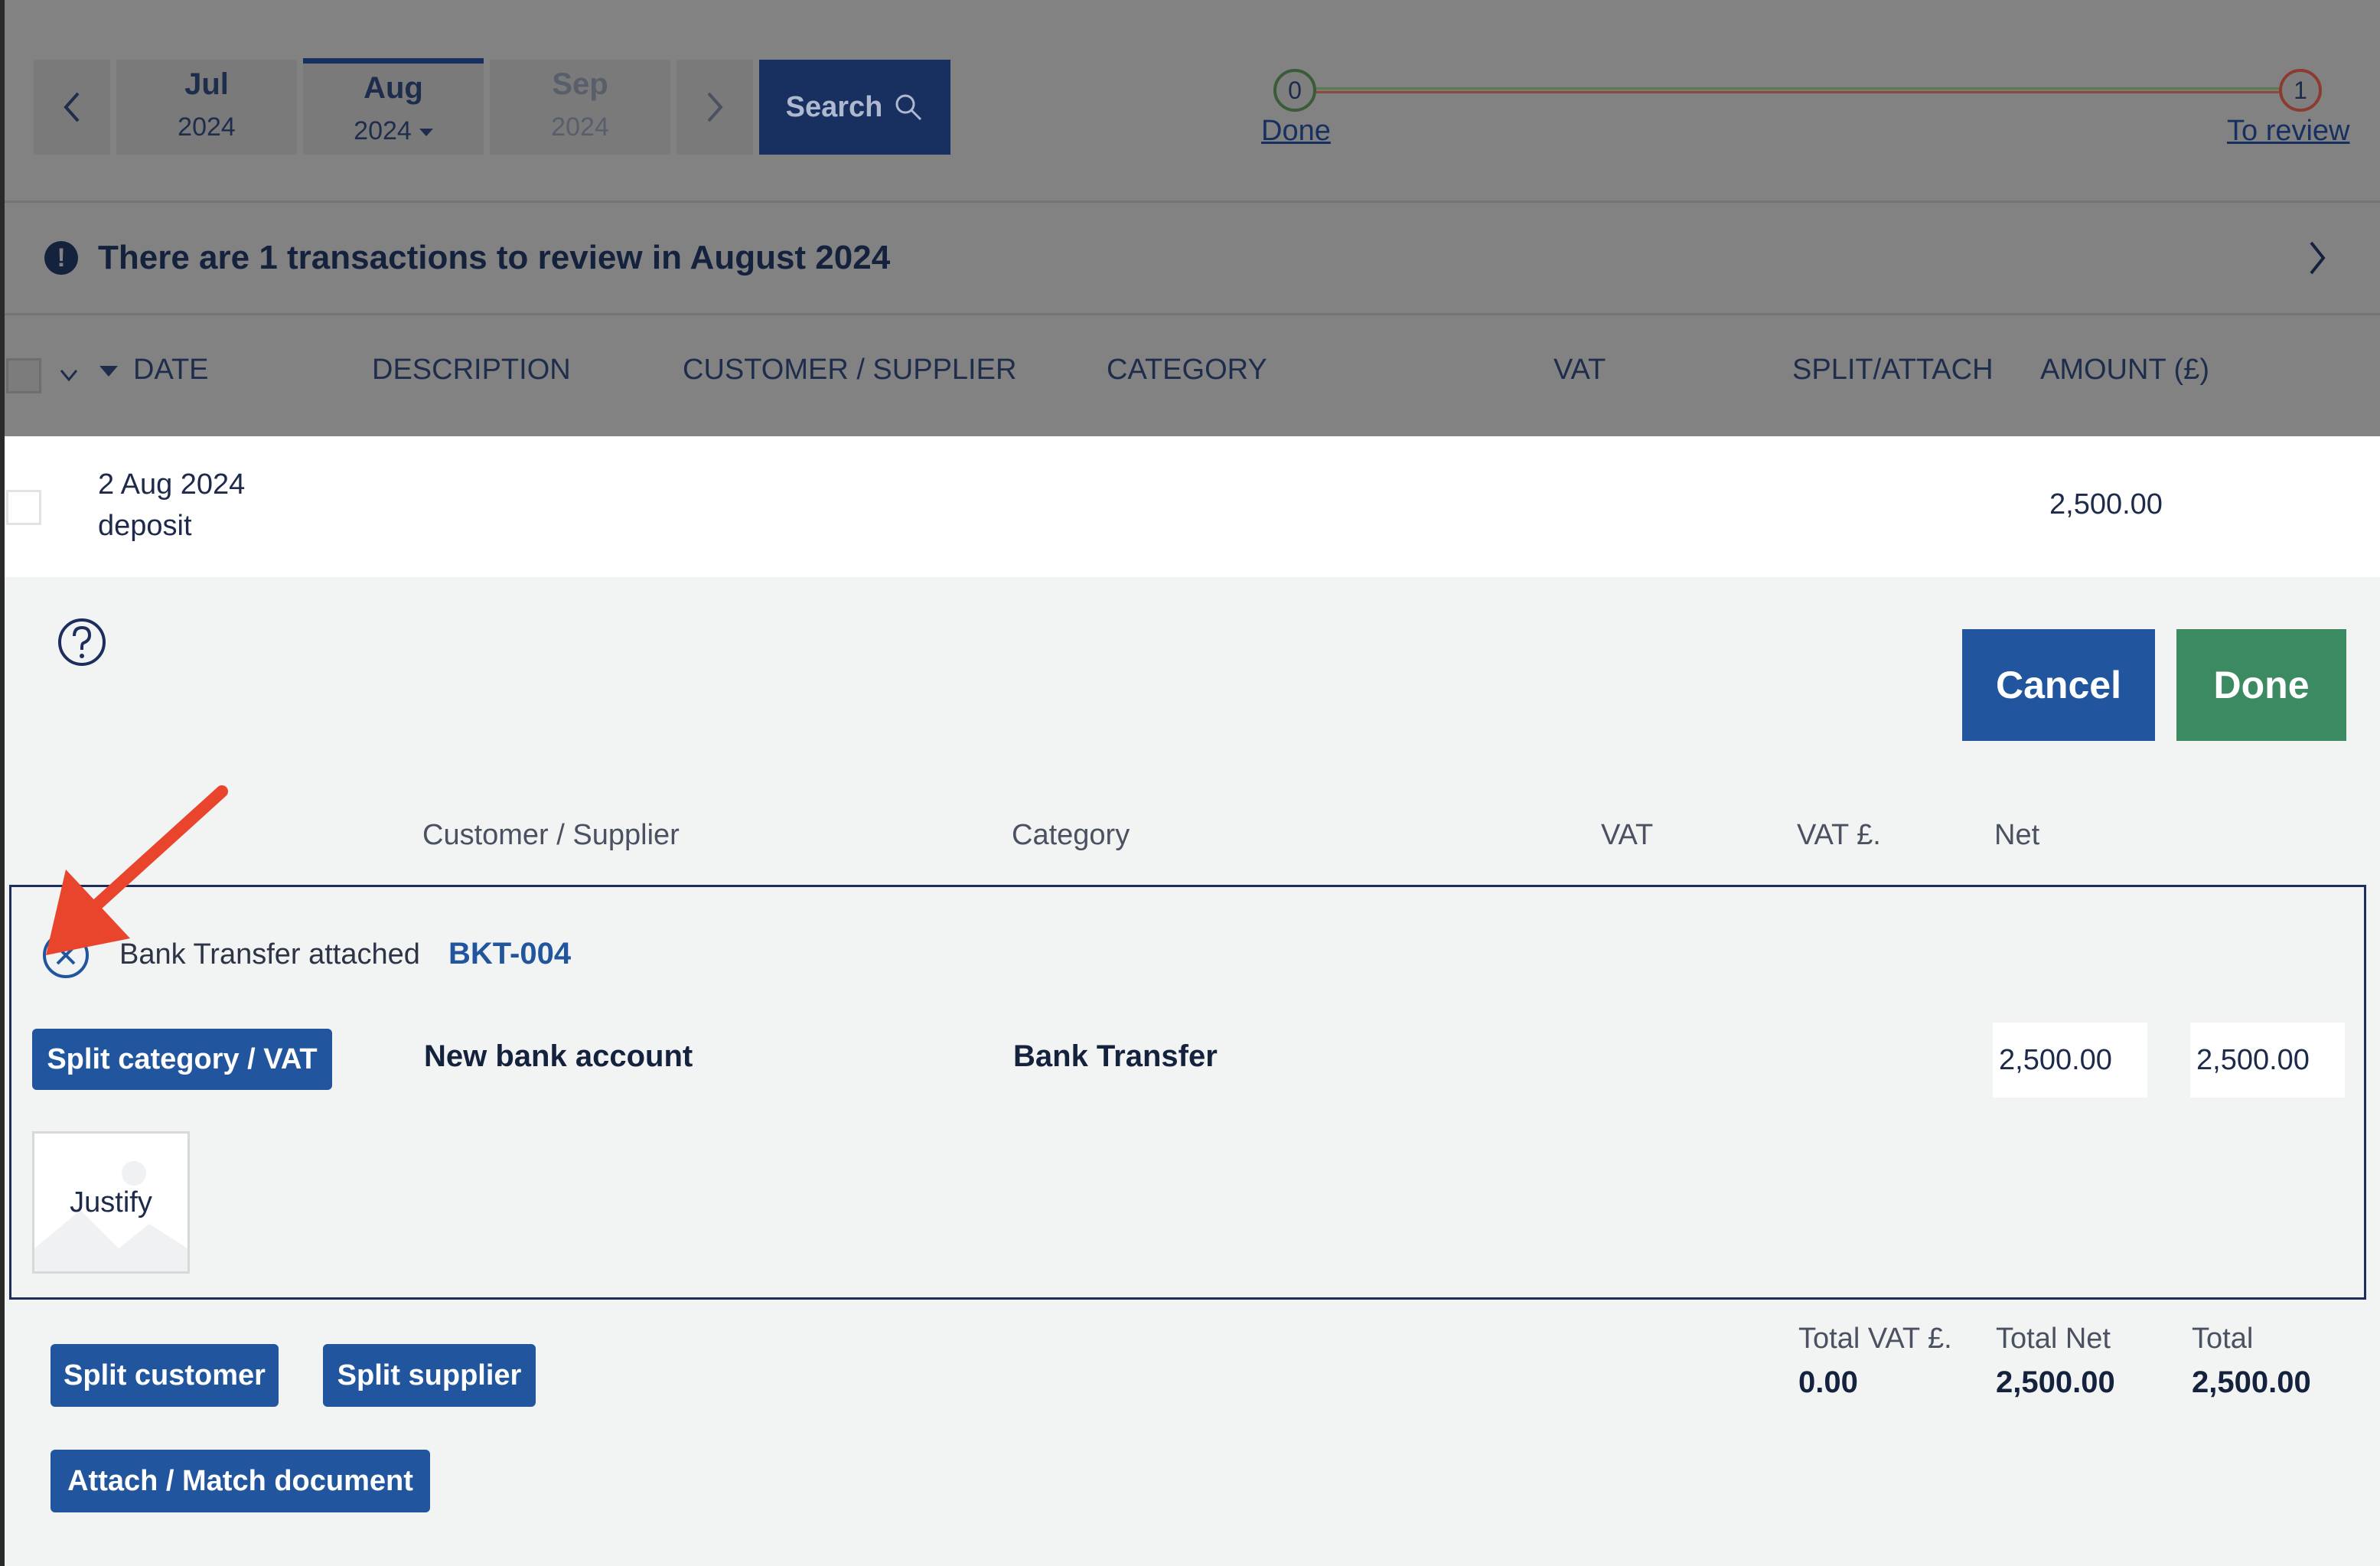  Describe the element at coordinates (551, 835) in the screenshot. I see `header-customer-supplier: Customer / Supplier` at that location.